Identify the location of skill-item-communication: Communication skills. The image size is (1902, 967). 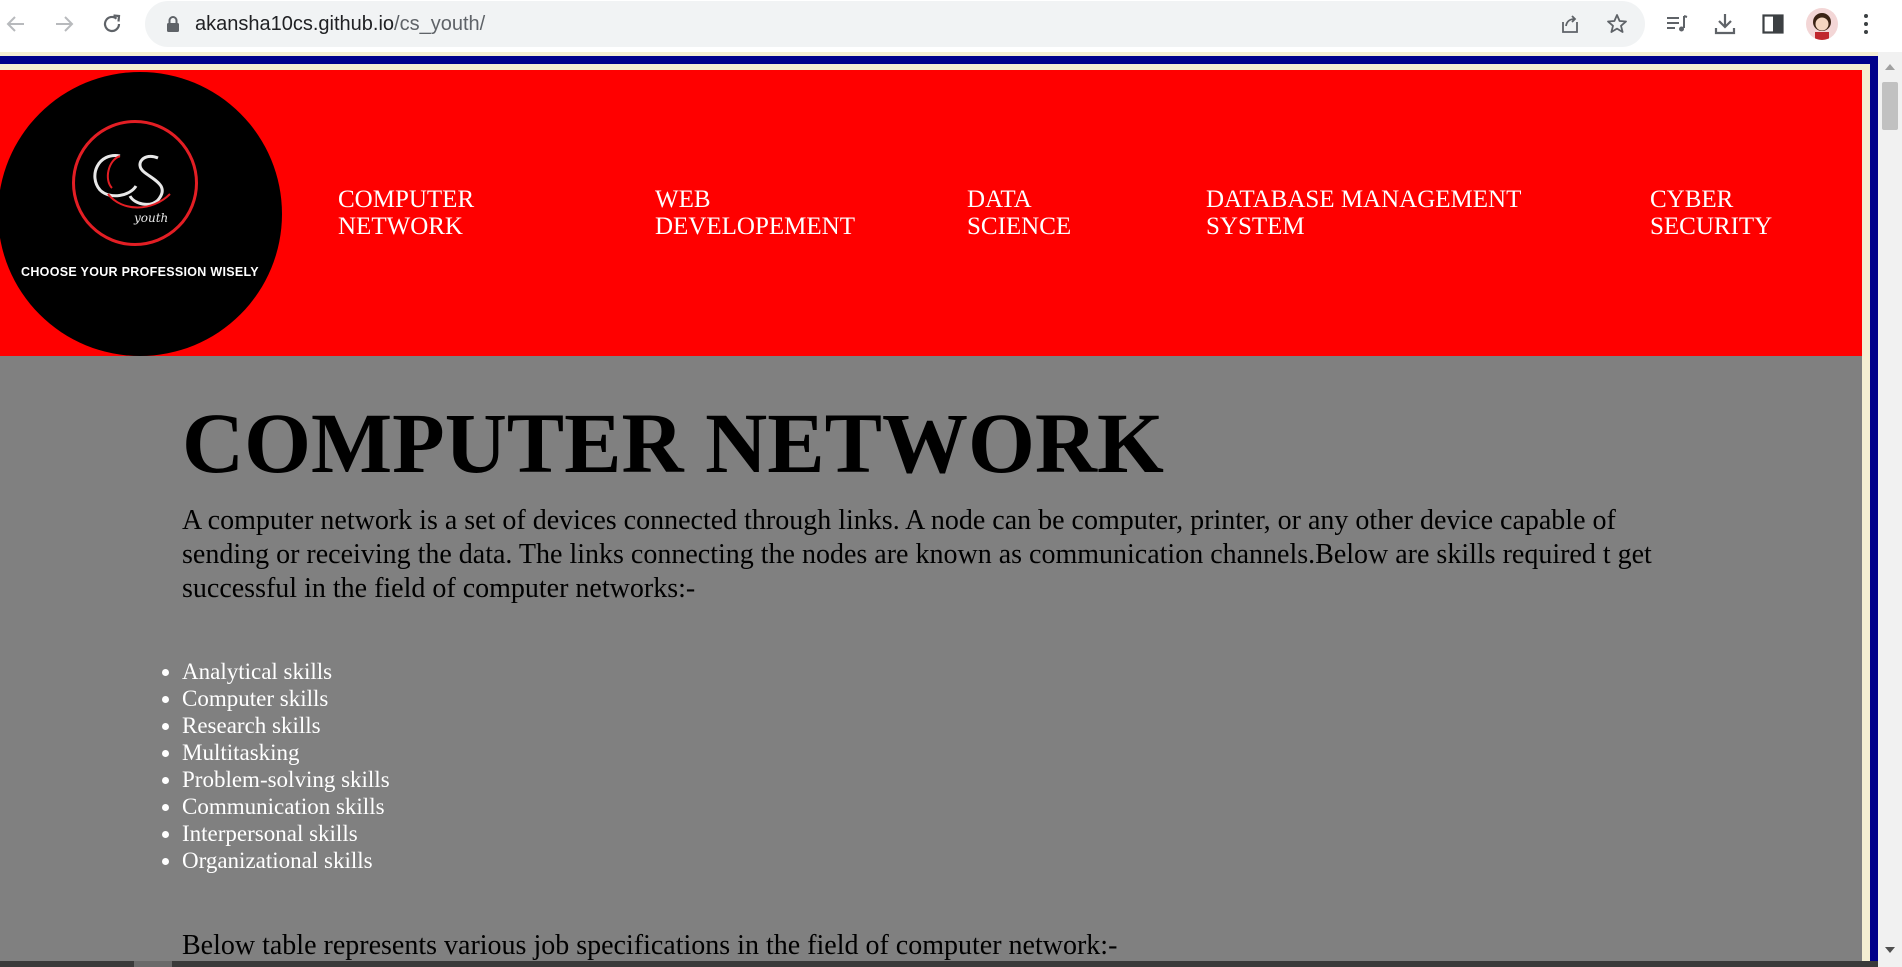
(276, 806).